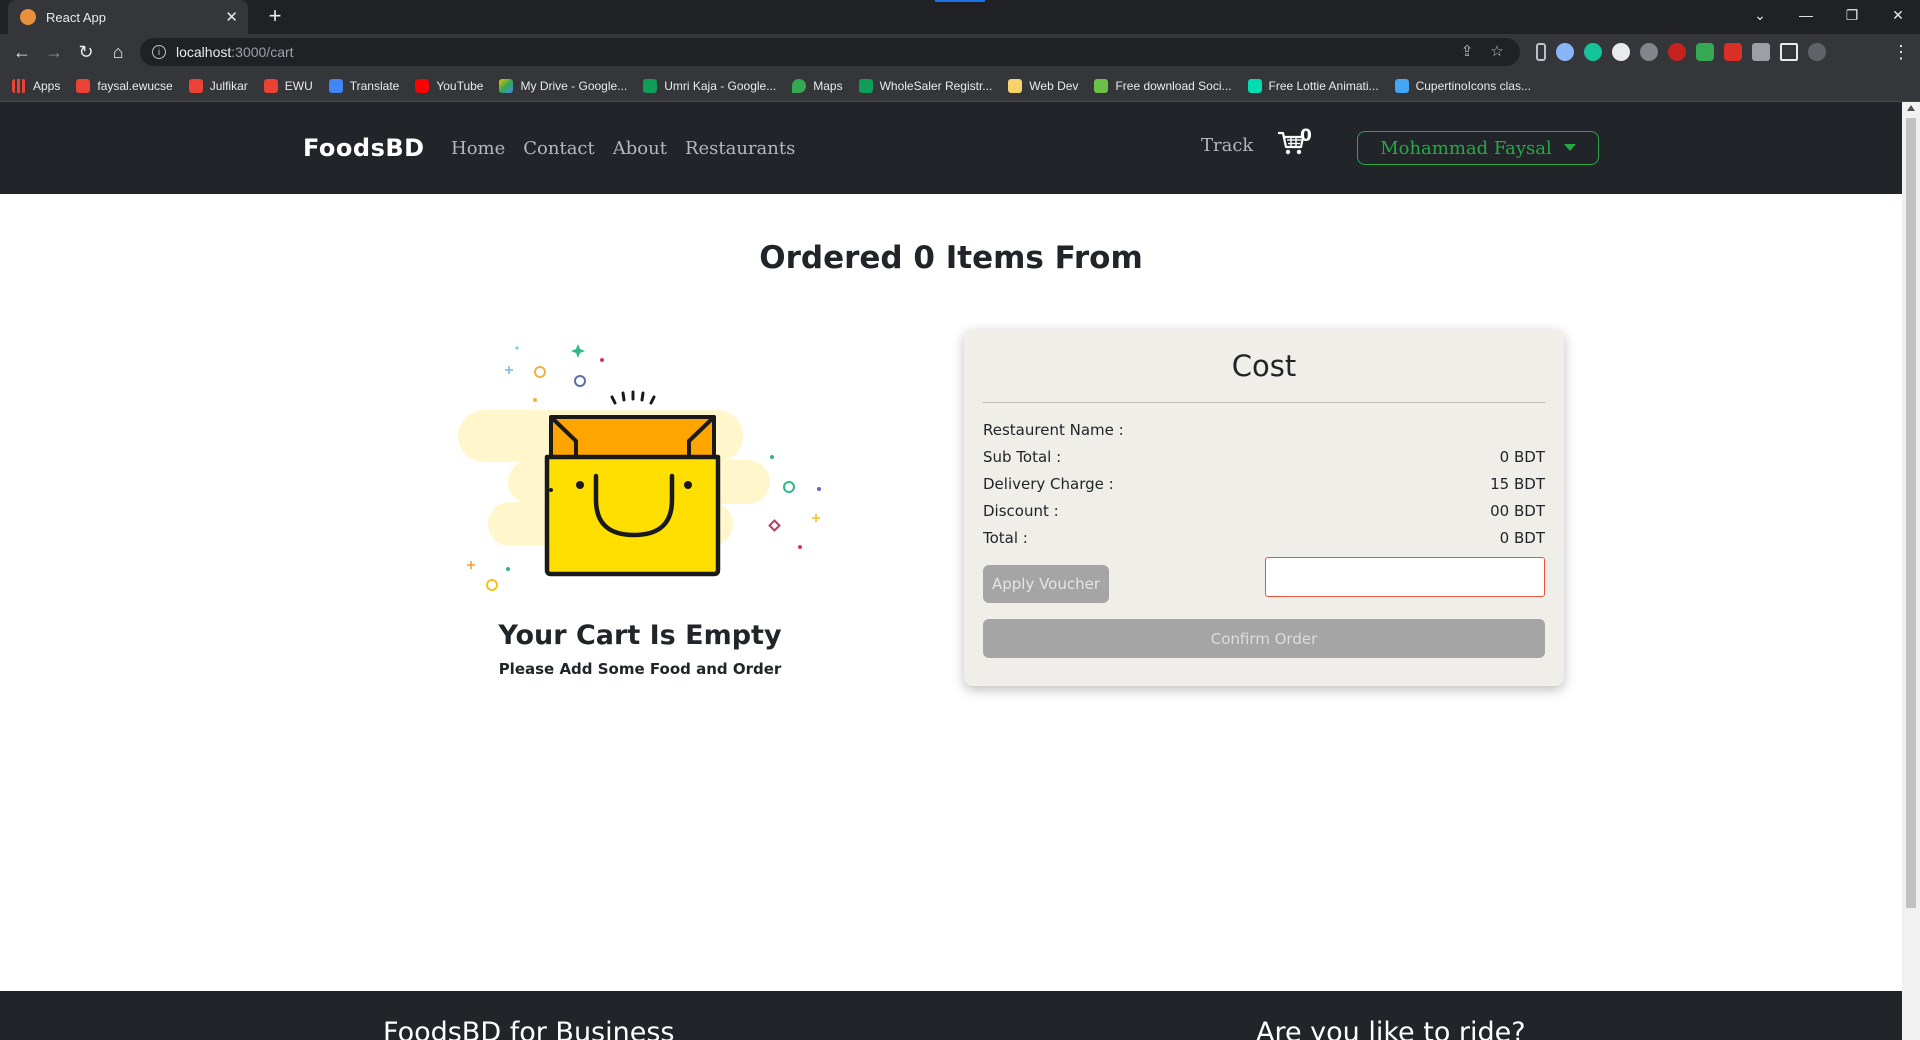 The height and width of the screenshot is (1040, 1920). Describe the element at coordinates (960, 1) in the screenshot. I see `window-drag-indicator` at that location.